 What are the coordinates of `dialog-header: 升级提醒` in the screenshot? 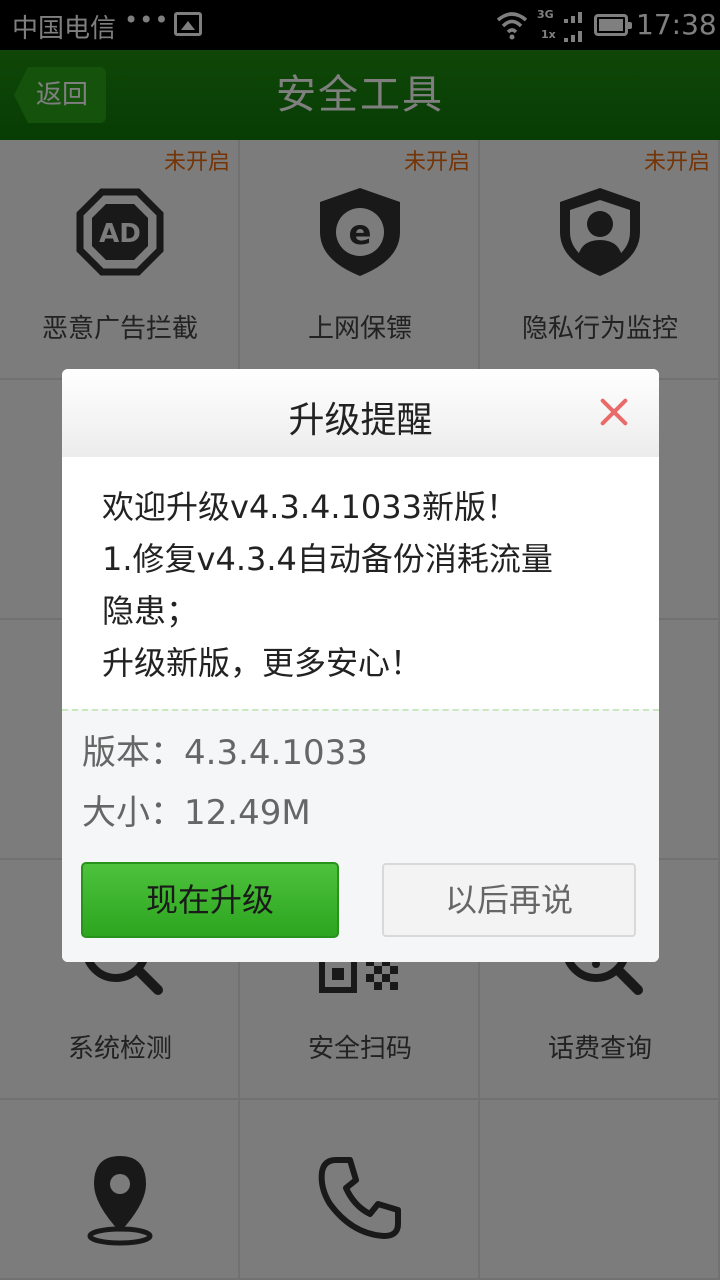 It's located at (360, 413).